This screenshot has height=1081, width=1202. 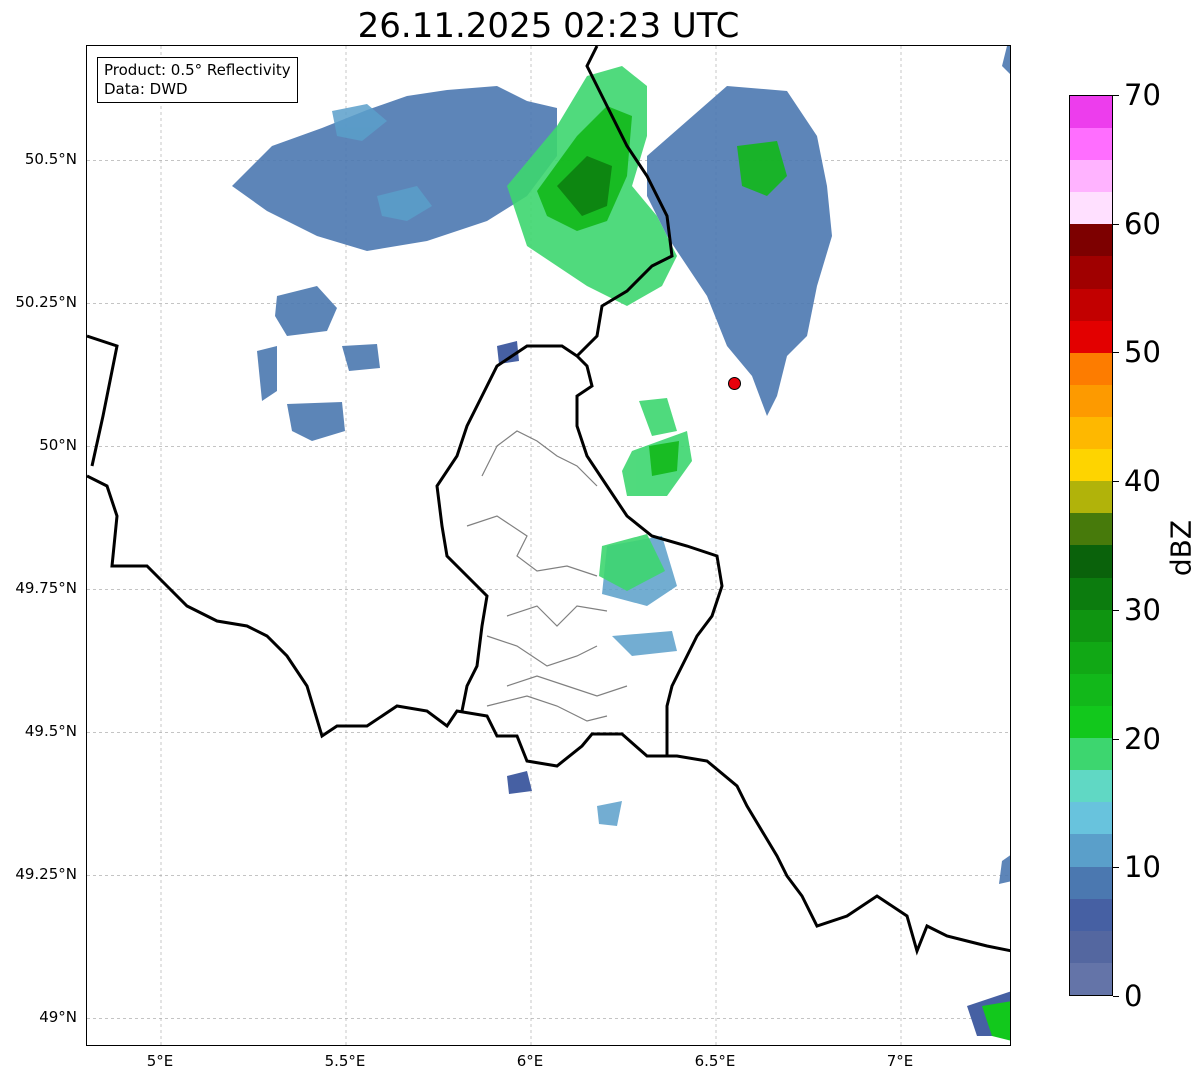 I want to click on x-tick-label: 6.5°E, so click(x=715, y=1061).